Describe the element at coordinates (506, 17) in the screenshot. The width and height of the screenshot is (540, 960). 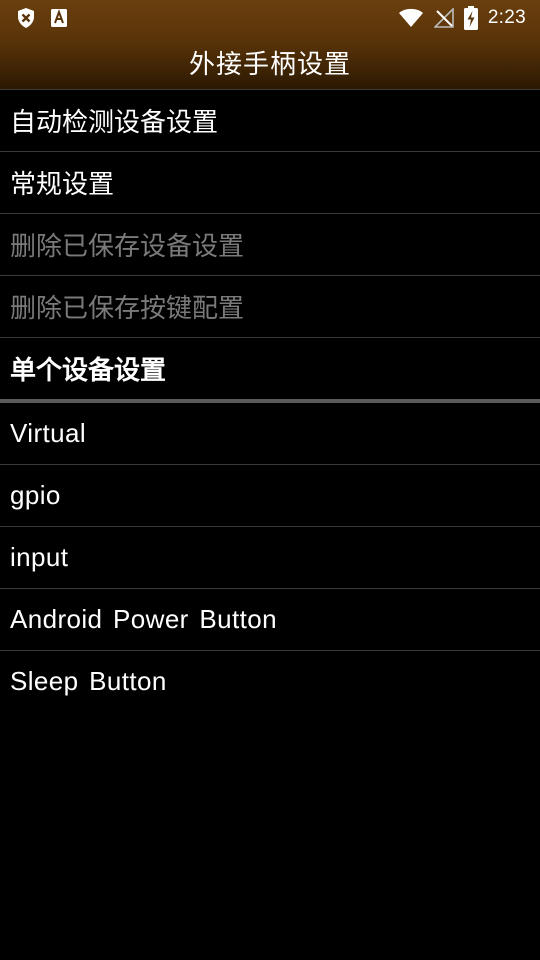
I see `status-time: 2:23` at that location.